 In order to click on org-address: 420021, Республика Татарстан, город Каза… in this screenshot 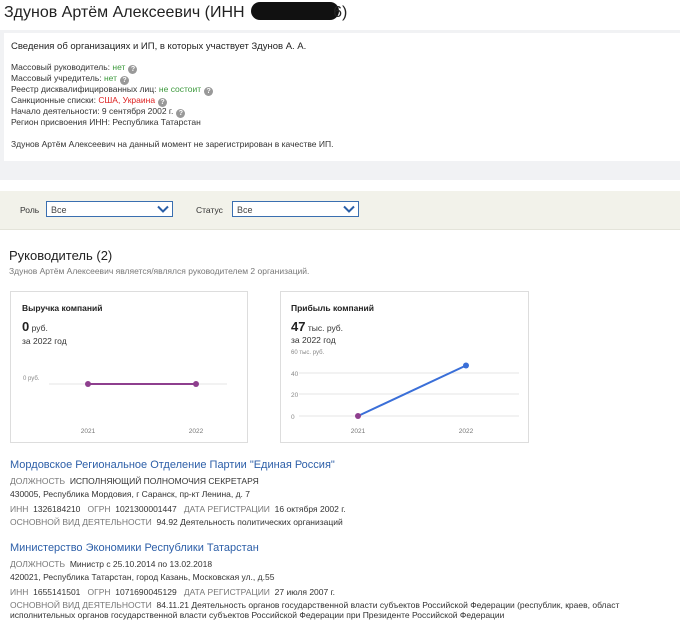, I will do `click(142, 577)`.